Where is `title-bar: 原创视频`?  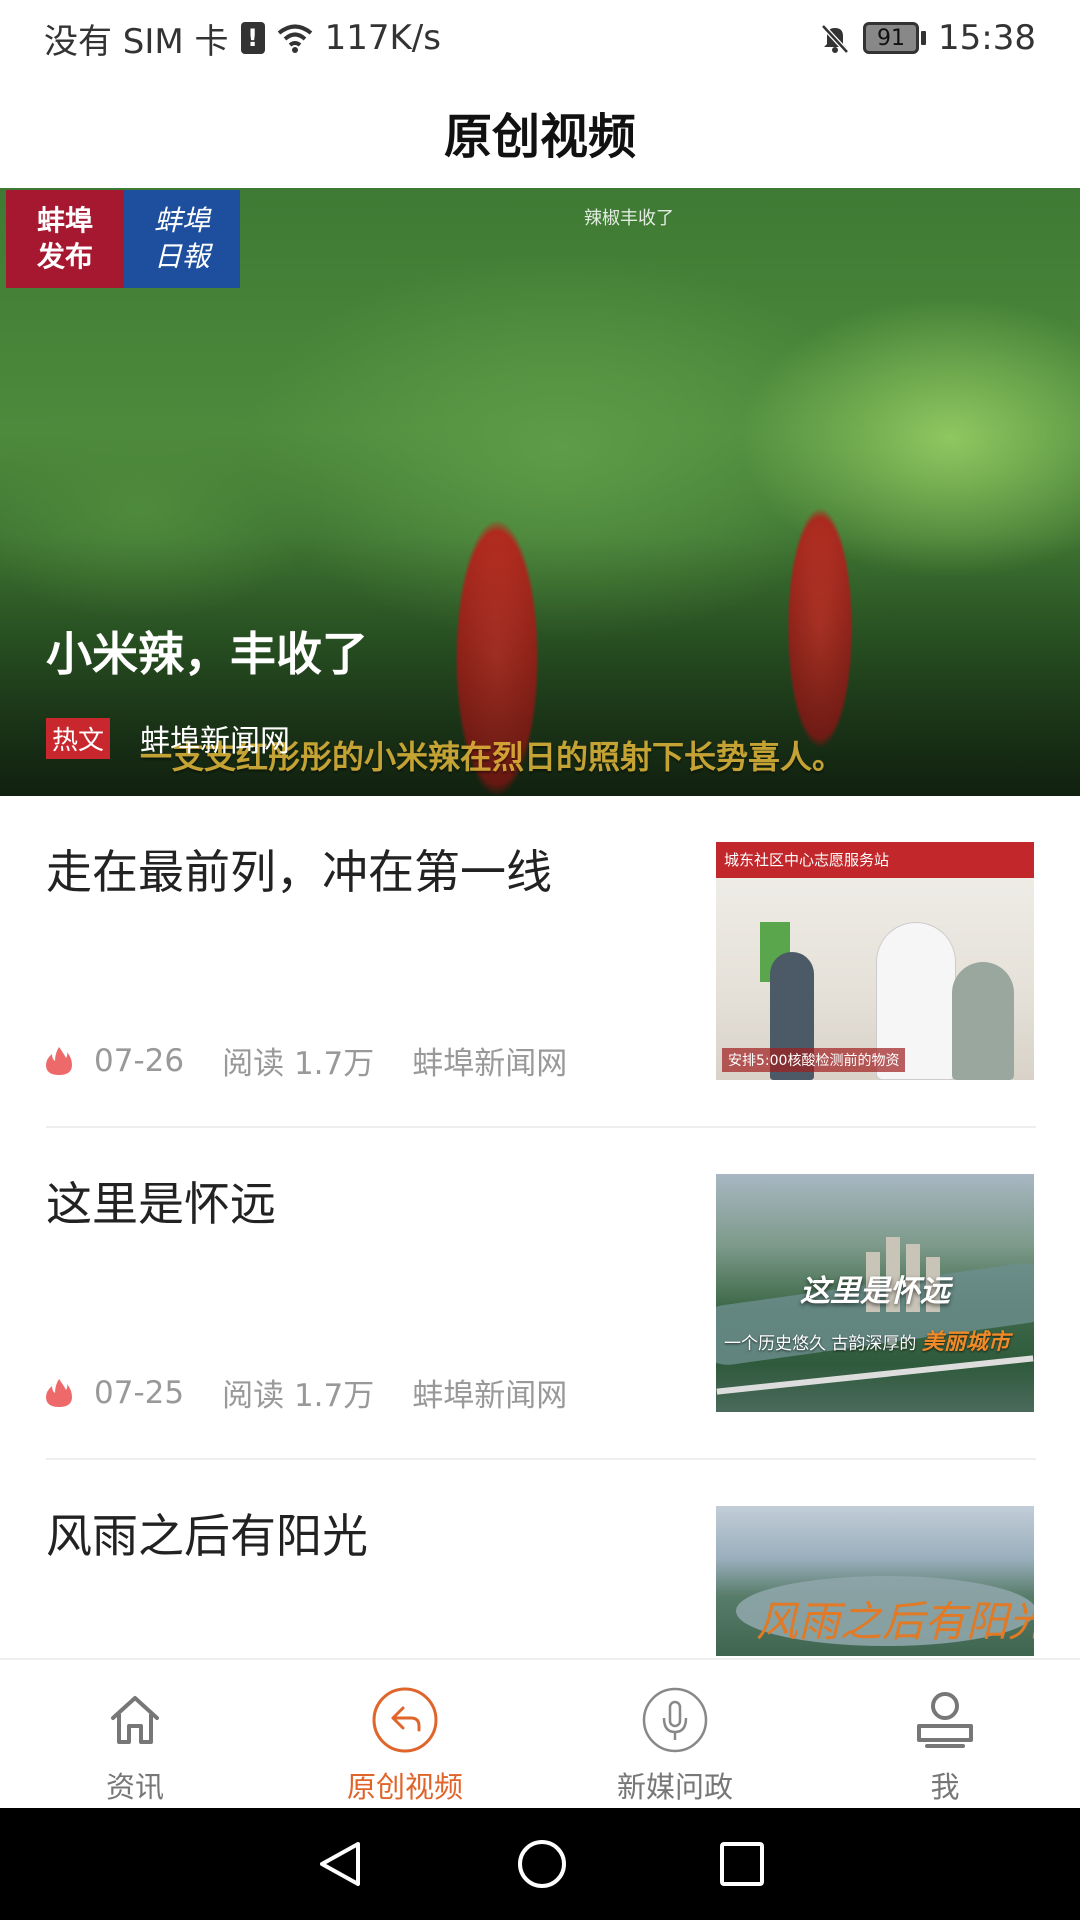 title-bar: 原创视频 is located at coordinates (540, 132).